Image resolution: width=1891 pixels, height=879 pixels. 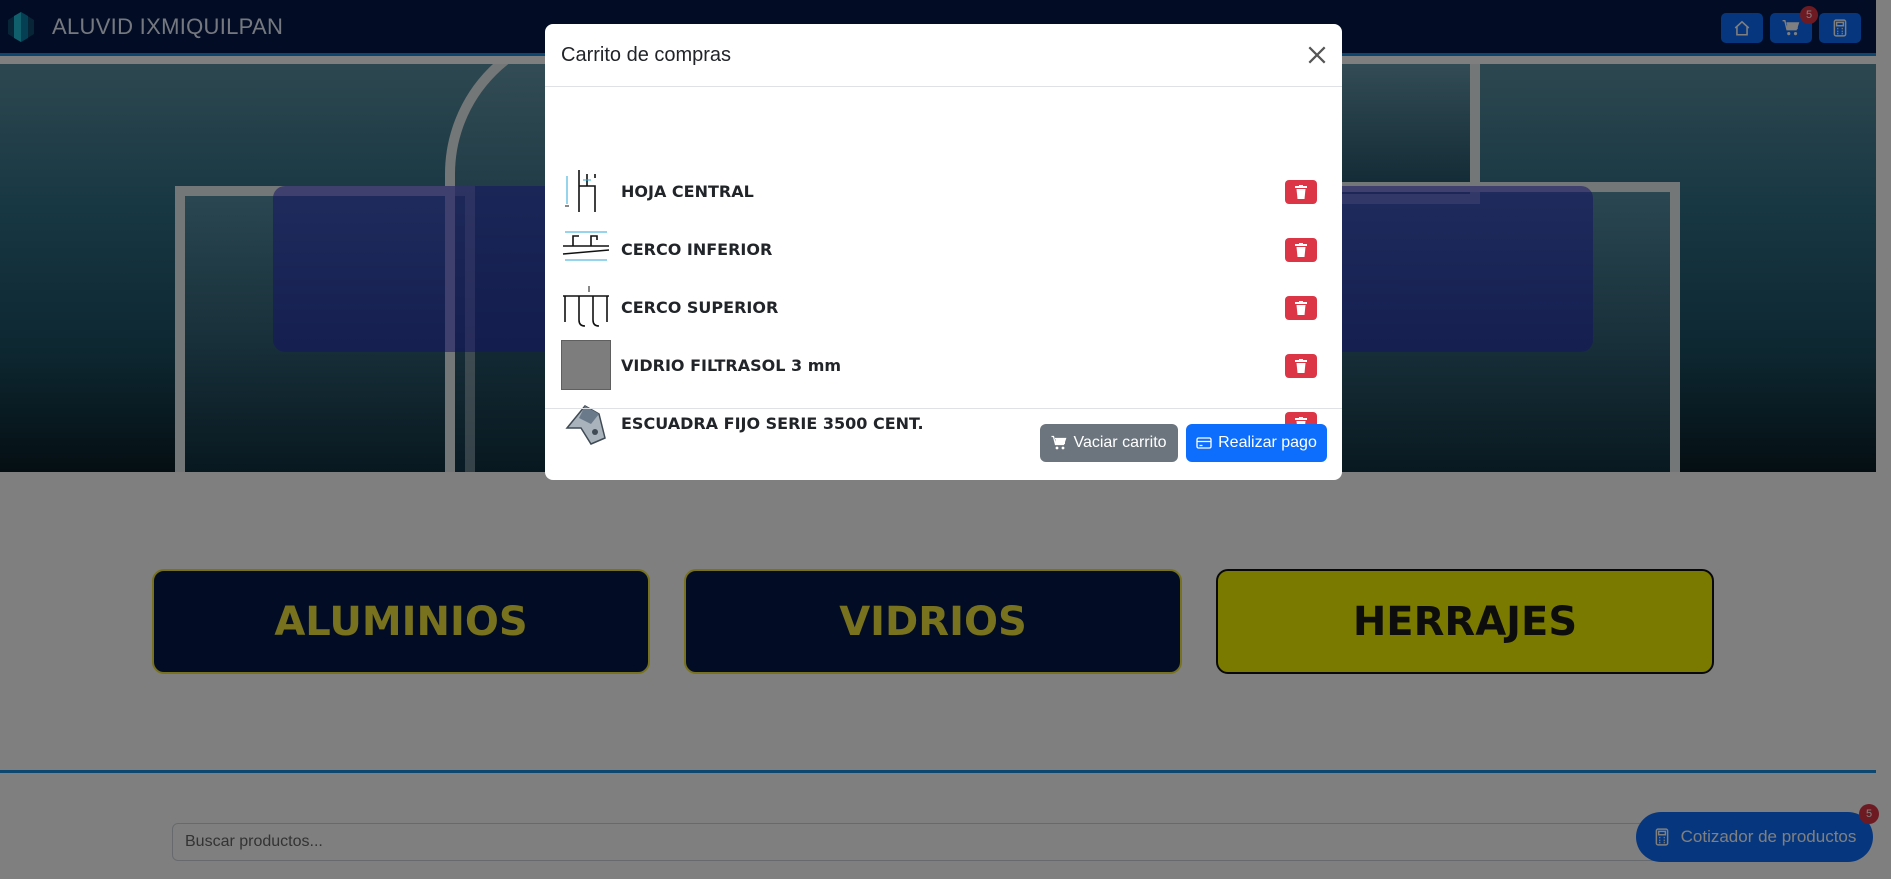 I want to click on credit-card-icon, so click(x=1204, y=443).